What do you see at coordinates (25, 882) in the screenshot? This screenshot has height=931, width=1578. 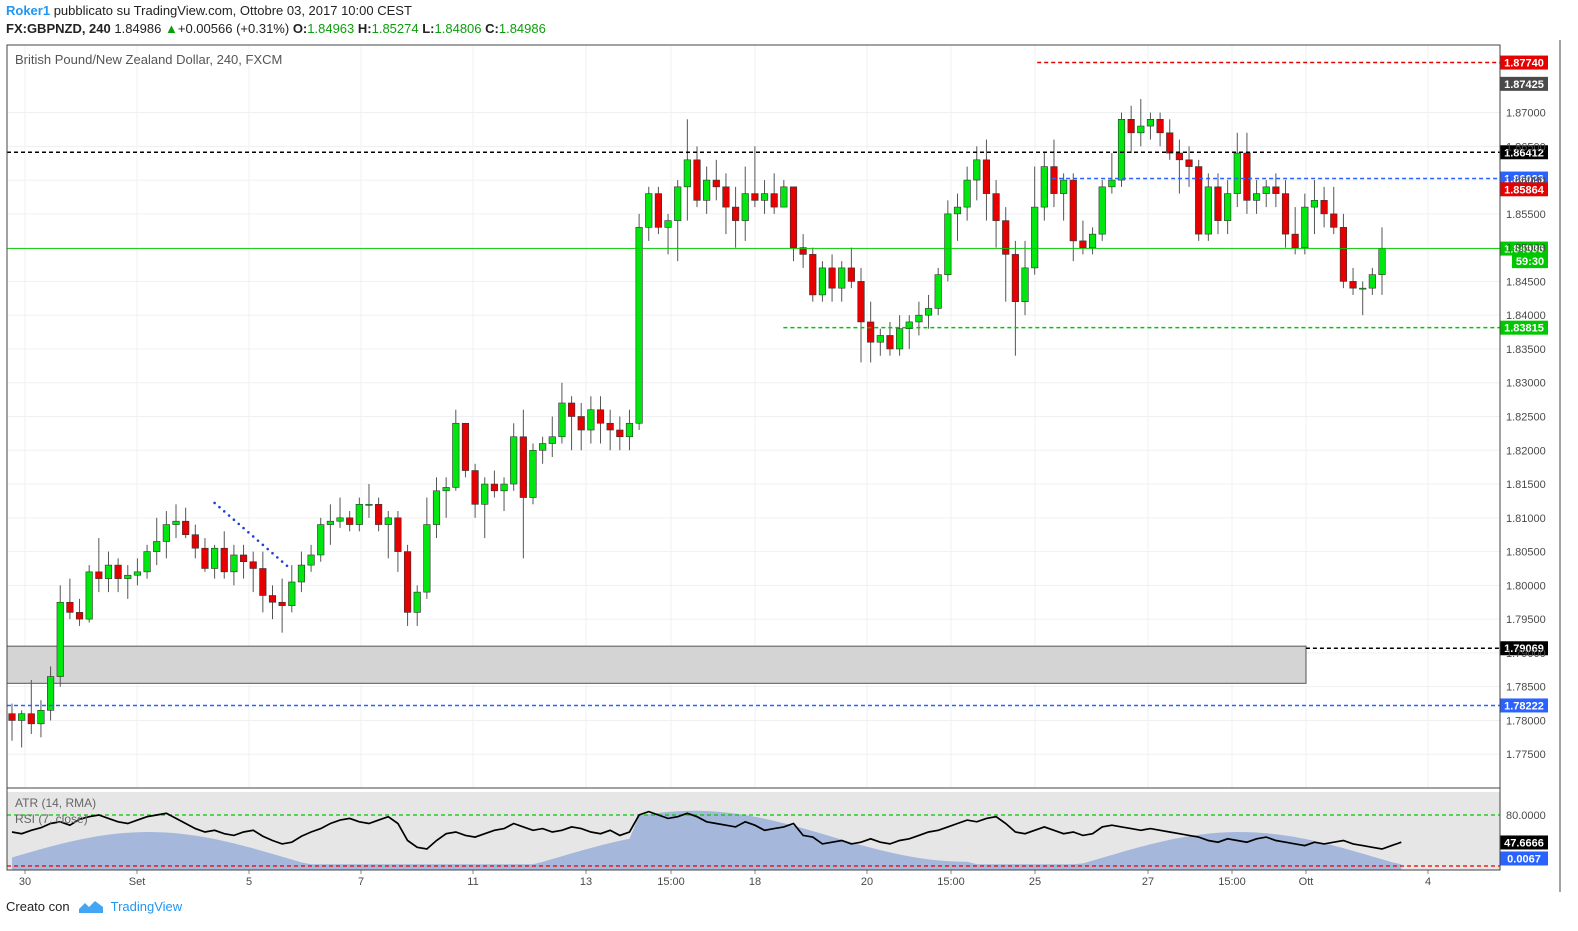 I see `time-tick-label: 30` at bounding box center [25, 882].